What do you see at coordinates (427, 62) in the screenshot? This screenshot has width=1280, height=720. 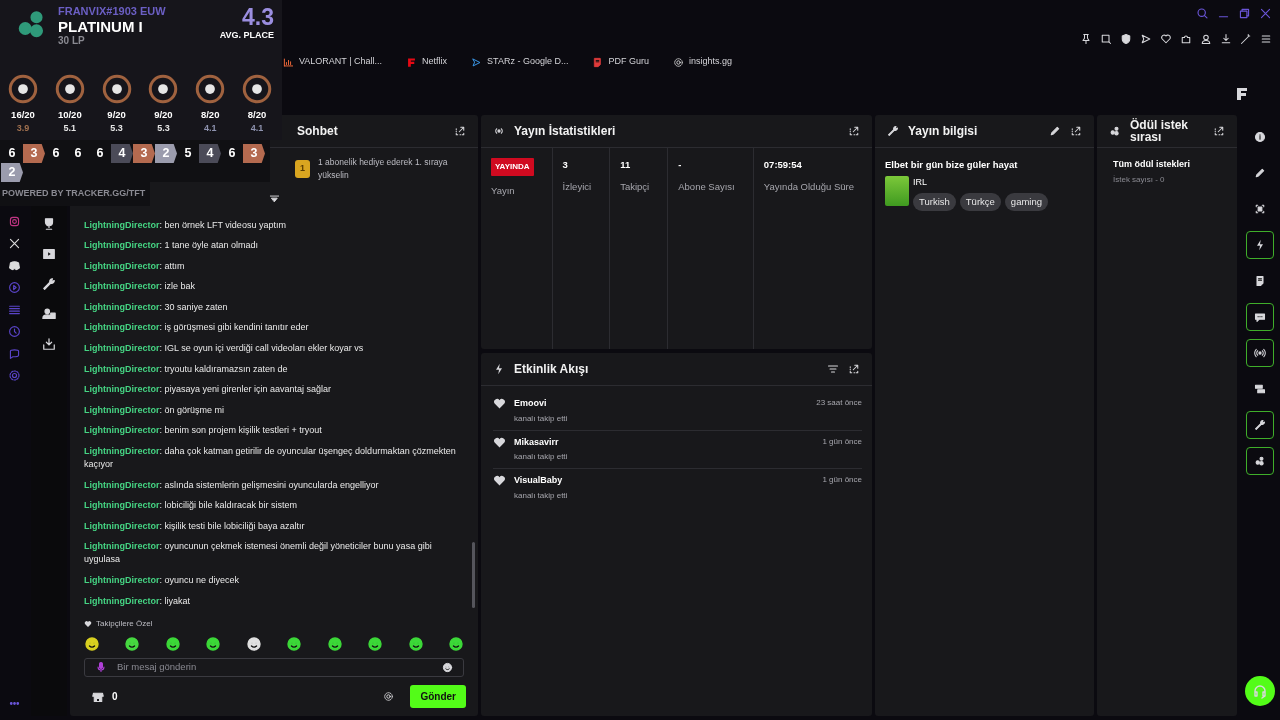 I see `bookmark-link: Netflix` at bounding box center [427, 62].